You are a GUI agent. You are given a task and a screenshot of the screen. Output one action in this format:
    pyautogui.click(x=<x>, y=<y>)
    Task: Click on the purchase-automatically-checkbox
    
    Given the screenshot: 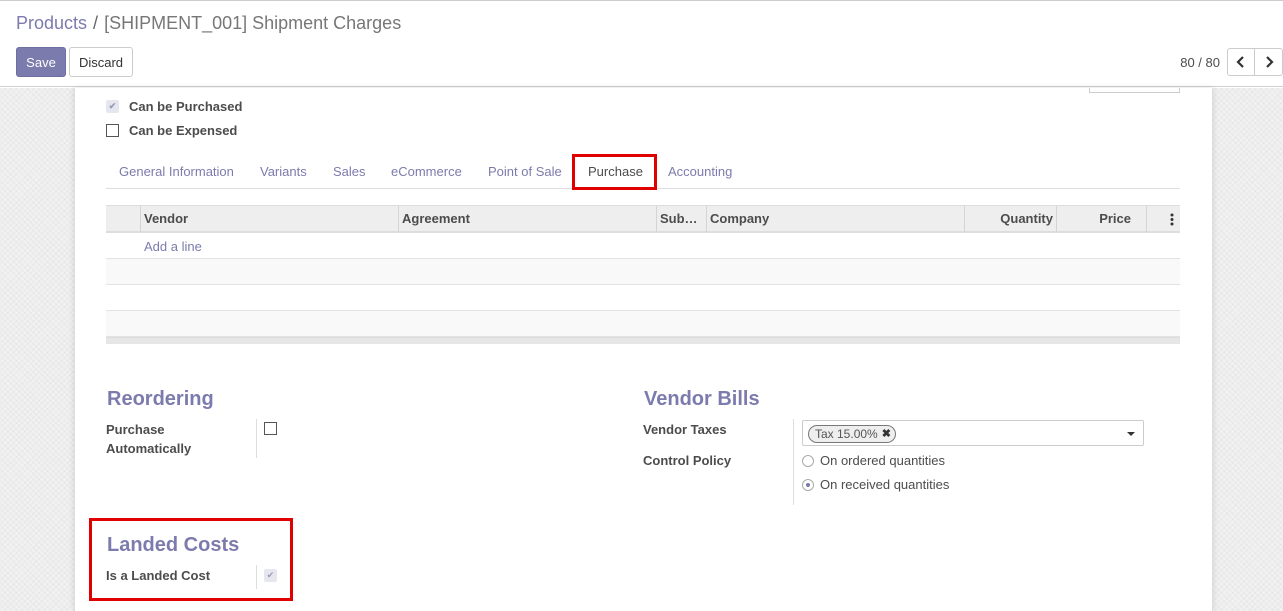 What is the action you would take?
    pyautogui.click(x=270, y=428)
    